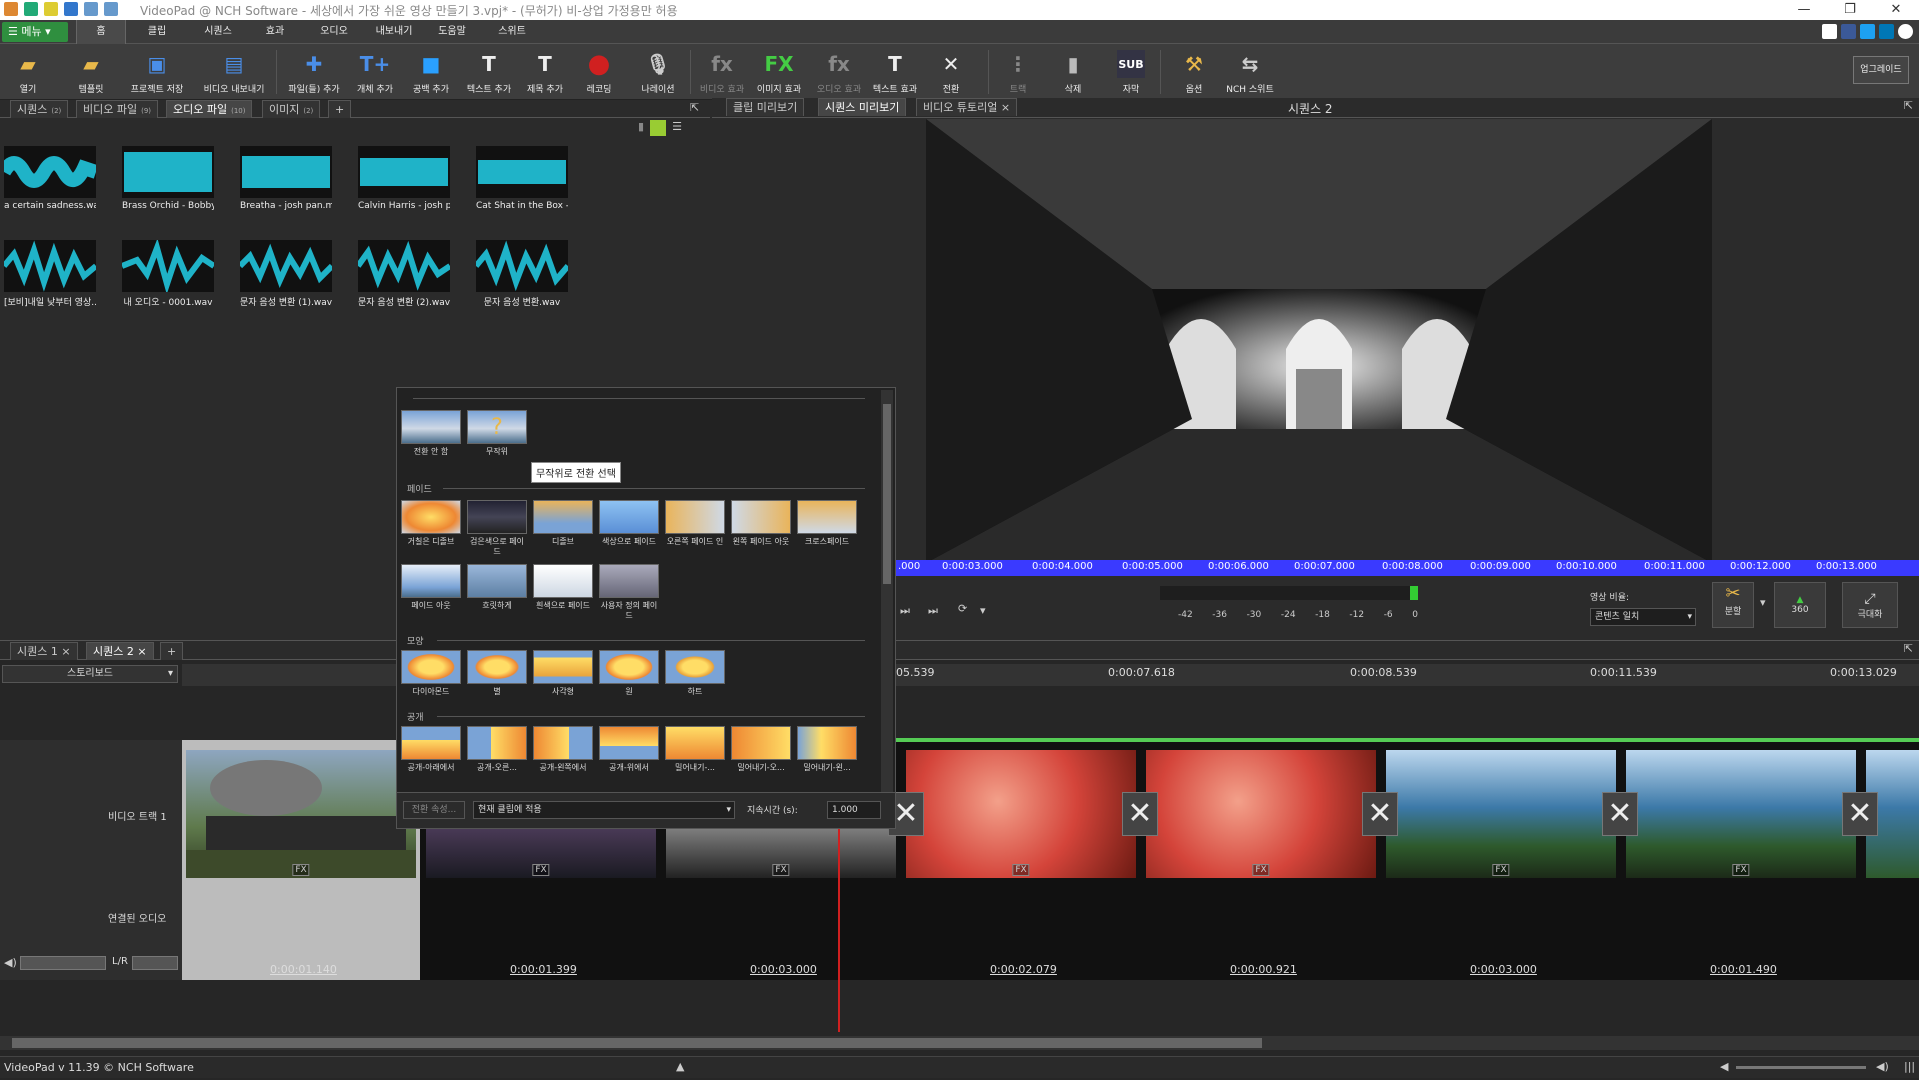 This screenshot has width=1919, height=1080. What do you see at coordinates (1848, 31) in the screenshot?
I see `facebook-icon` at bounding box center [1848, 31].